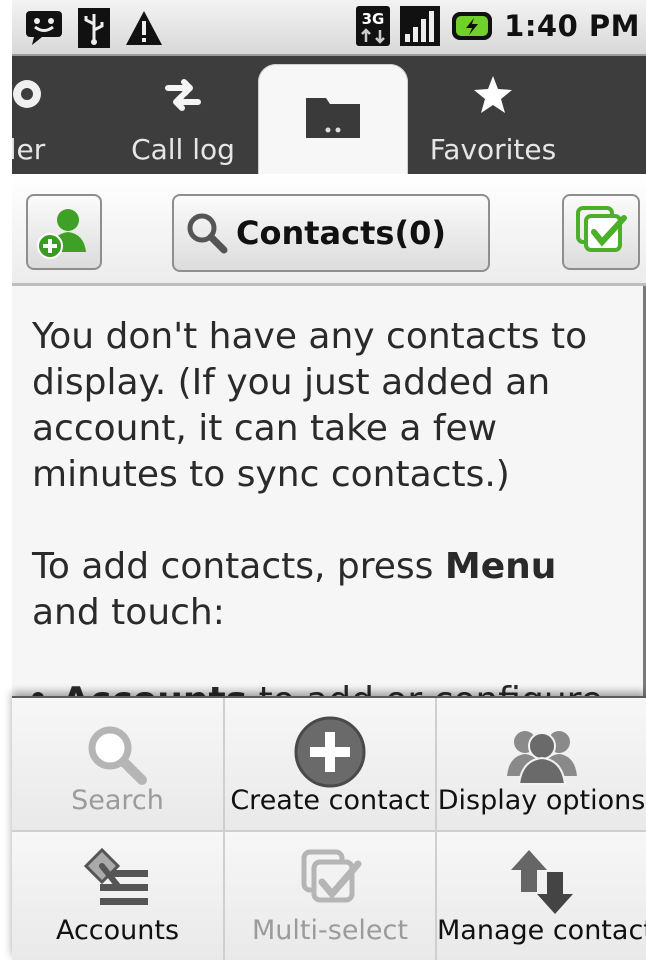 The width and height of the screenshot is (646, 960). What do you see at coordinates (117, 800) in the screenshot?
I see `menu-item-label: Search` at bounding box center [117, 800].